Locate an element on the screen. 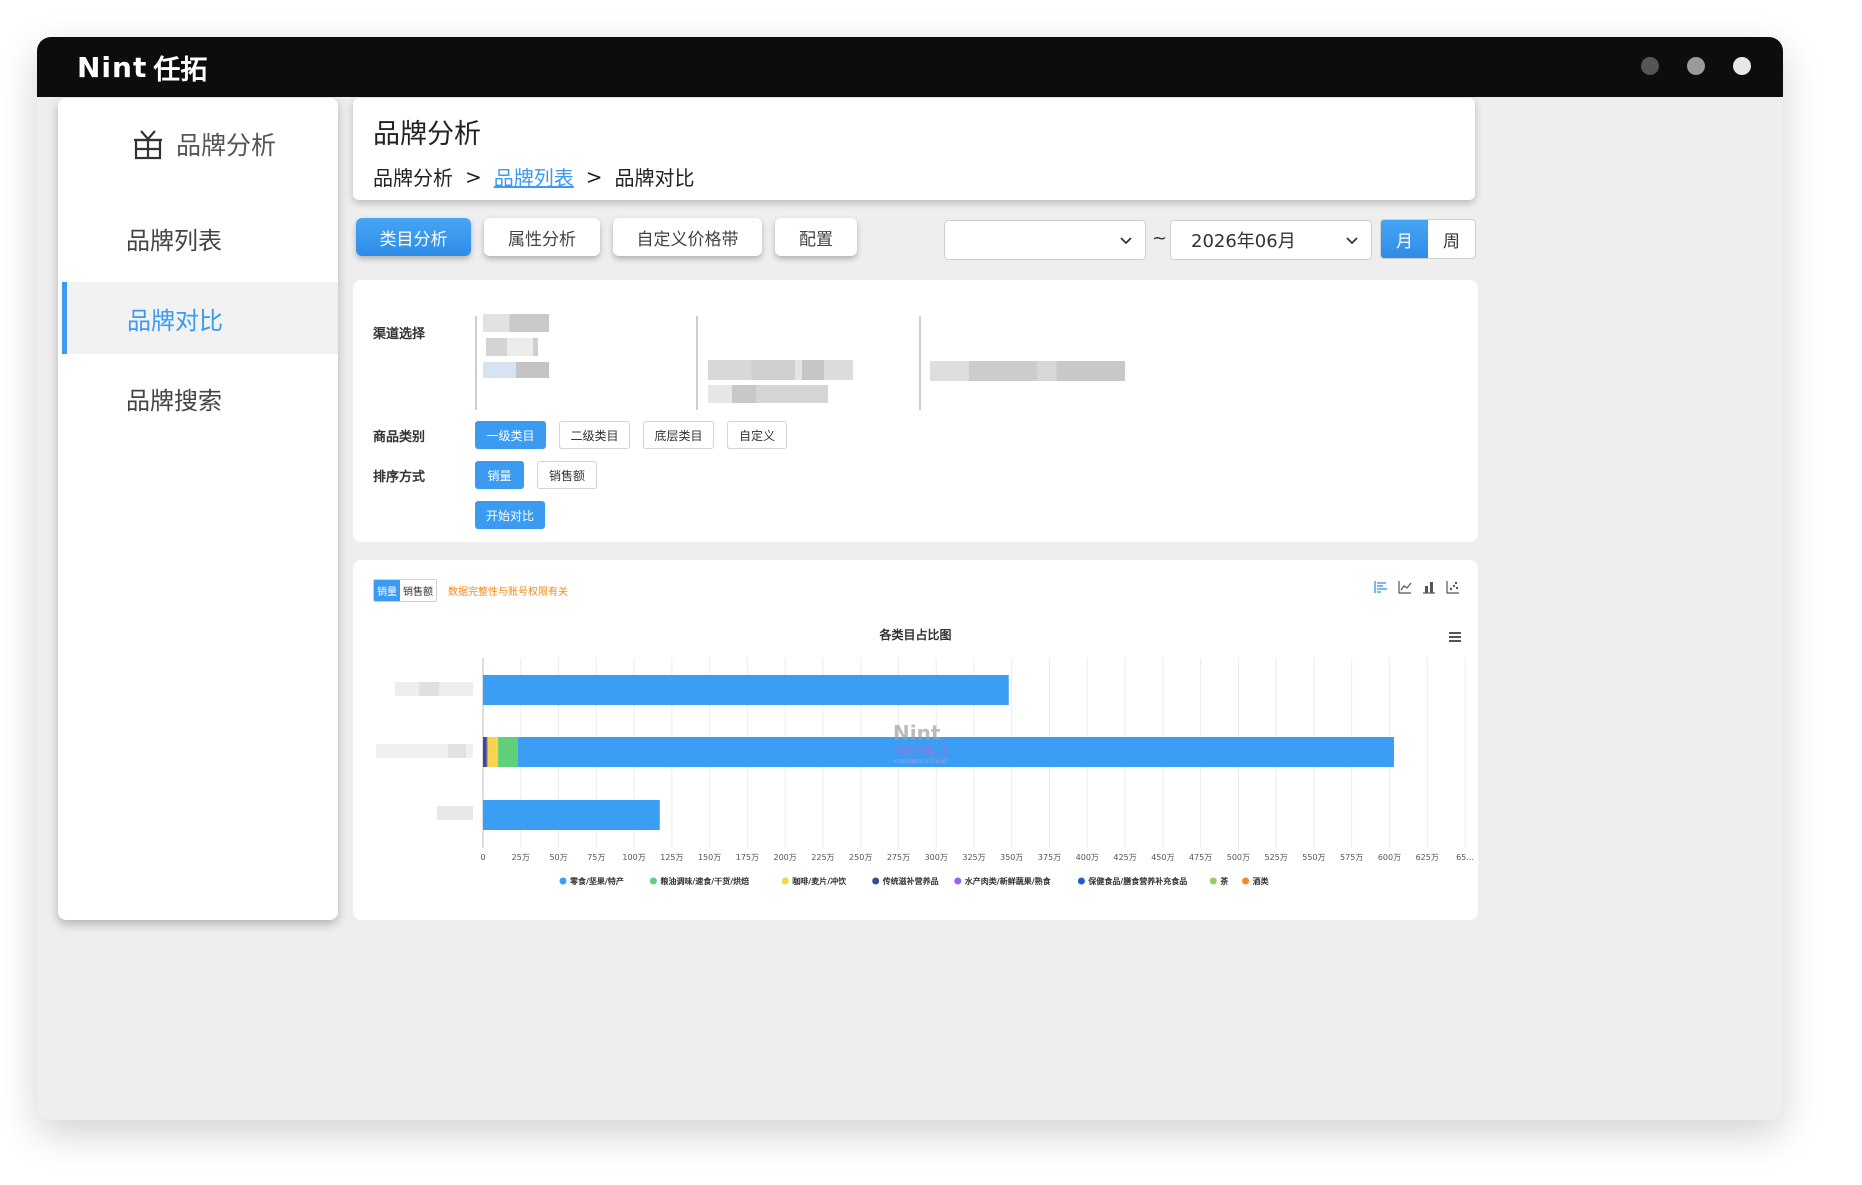 This screenshot has width=1862, height=1185. category-custom-button: 自定义 is located at coordinates (757, 435).